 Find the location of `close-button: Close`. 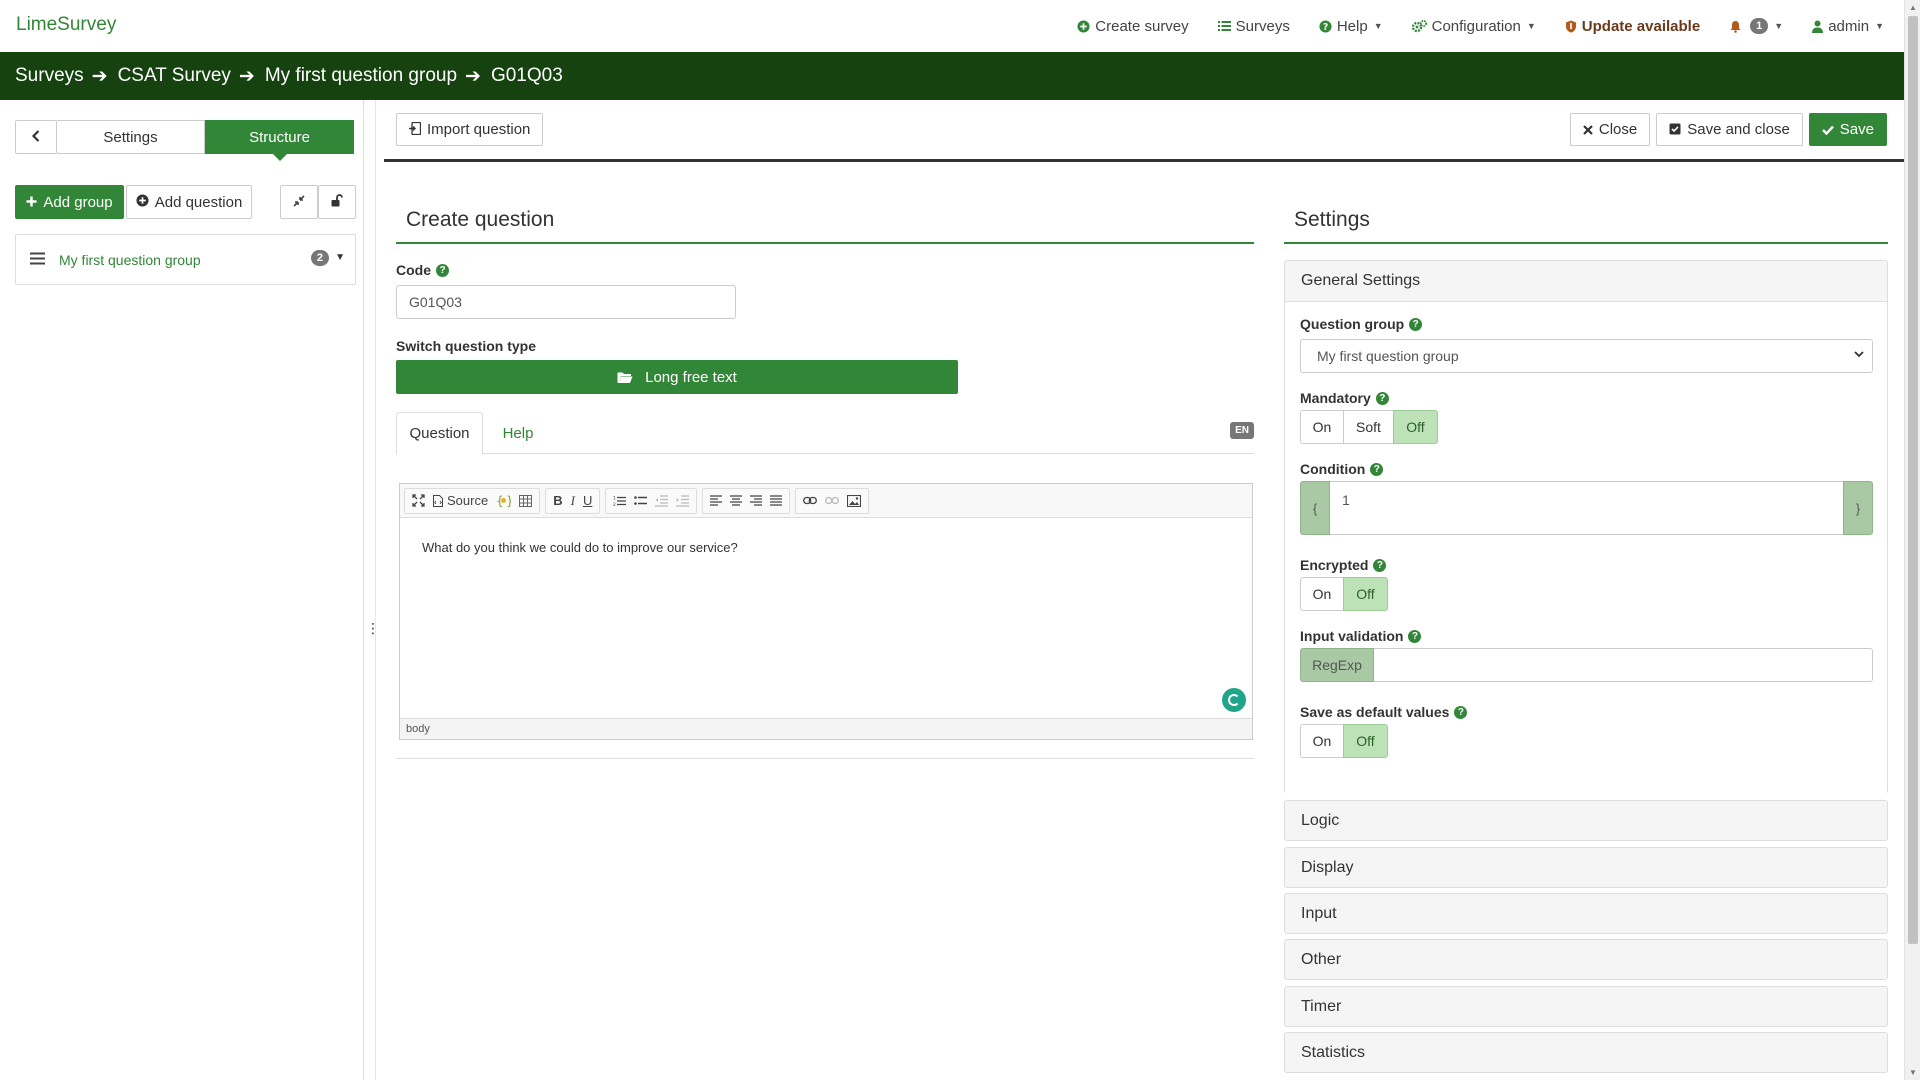

close-button: Close is located at coordinates (1610, 129).